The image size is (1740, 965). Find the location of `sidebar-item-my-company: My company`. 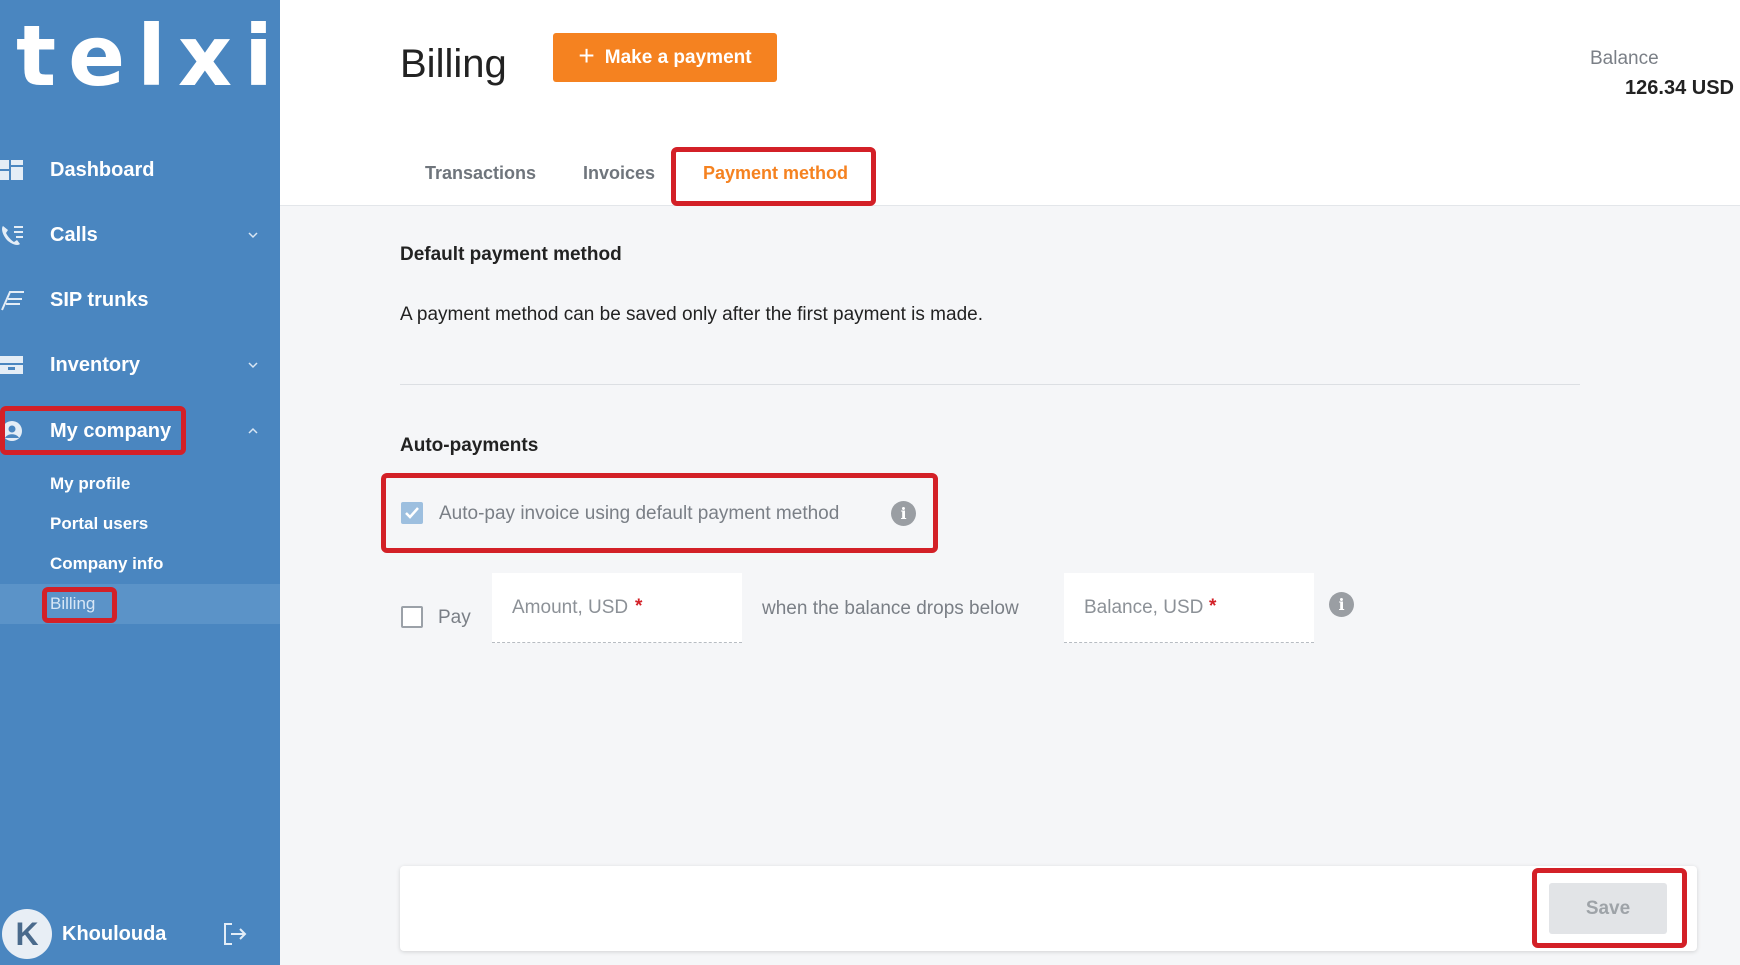

sidebar-item-my-company: My company is located at coordinates (140, 431).